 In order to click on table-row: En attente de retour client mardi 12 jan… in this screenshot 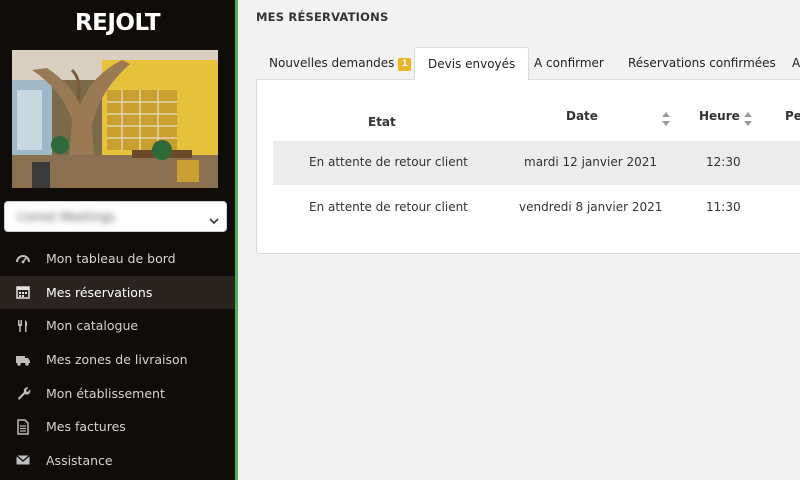, I will do `click(536, 163)`.